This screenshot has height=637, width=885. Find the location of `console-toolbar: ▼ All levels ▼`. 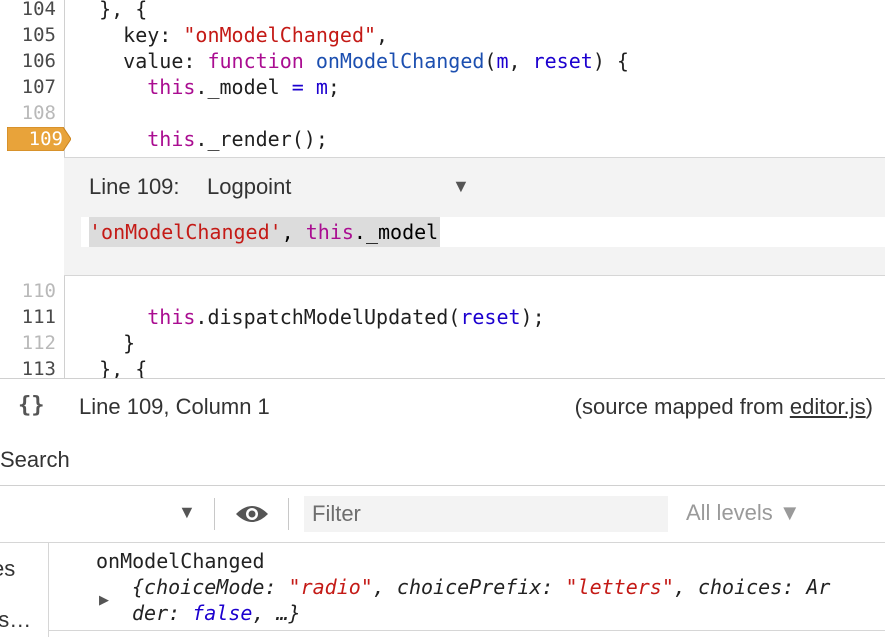

console-toolbar: ▼ All levels ▼ is located at coordinates (442, 514).